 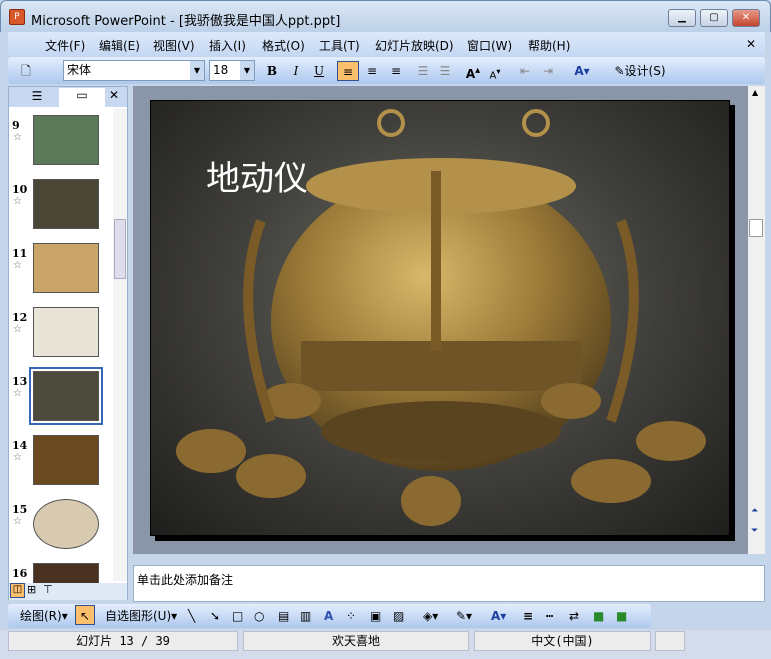 What do you see at coordinates (227, 45) in the screenshot?
I see `menu-insert: 插入(I)` at bounding box center [227, 45].